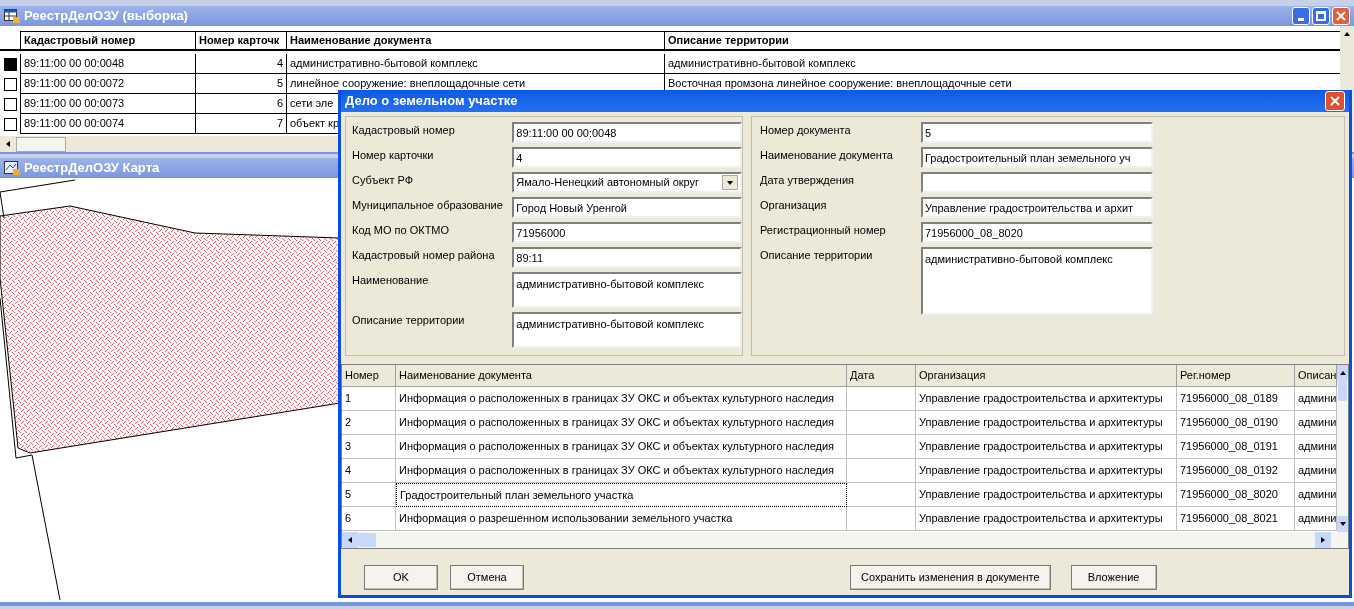  I want to click on text-field: 71956000, so click(627, 232).